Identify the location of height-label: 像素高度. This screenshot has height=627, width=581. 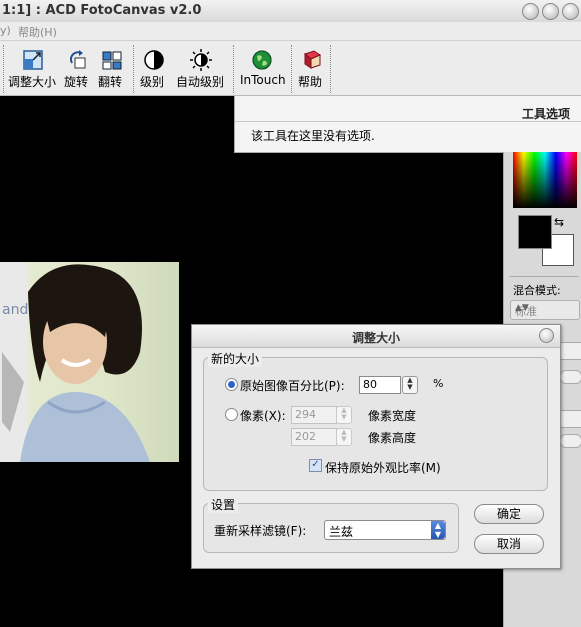
(392, 438).